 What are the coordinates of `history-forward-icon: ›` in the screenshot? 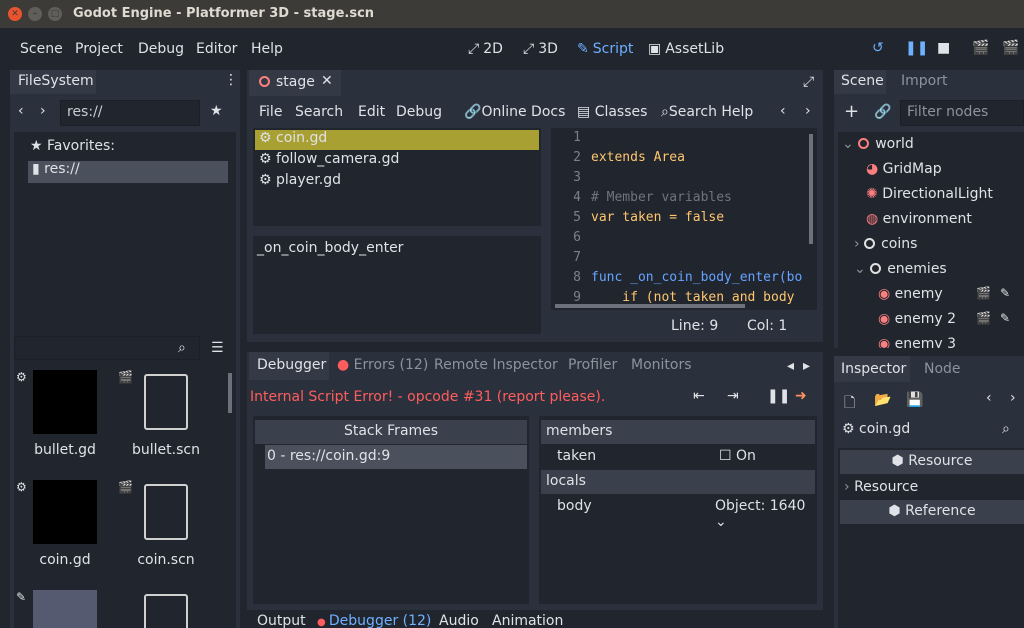 It's located at (1013, 398).